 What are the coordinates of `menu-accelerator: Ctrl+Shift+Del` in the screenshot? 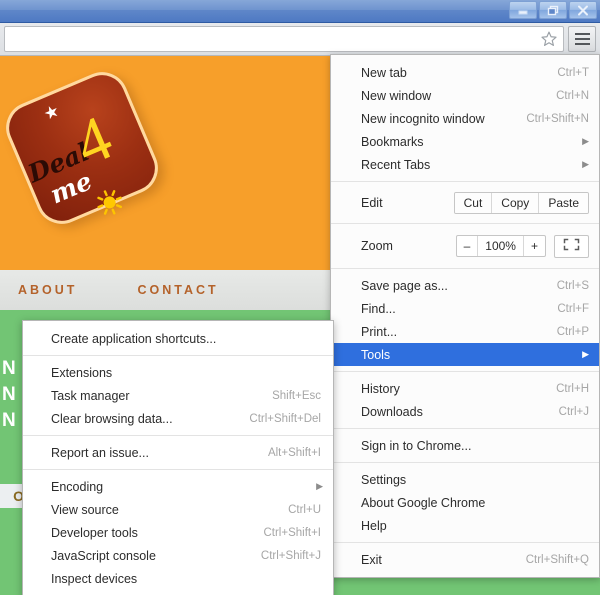 It's located at (285, 418).